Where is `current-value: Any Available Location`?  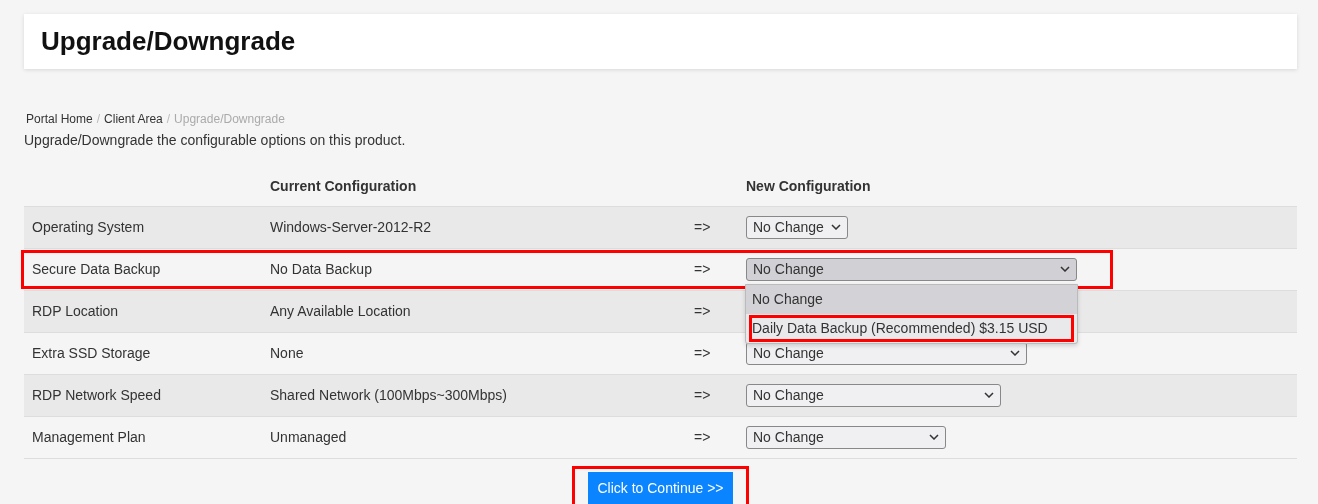
current-value: Any Available Location is located at coordinates (481, 311).